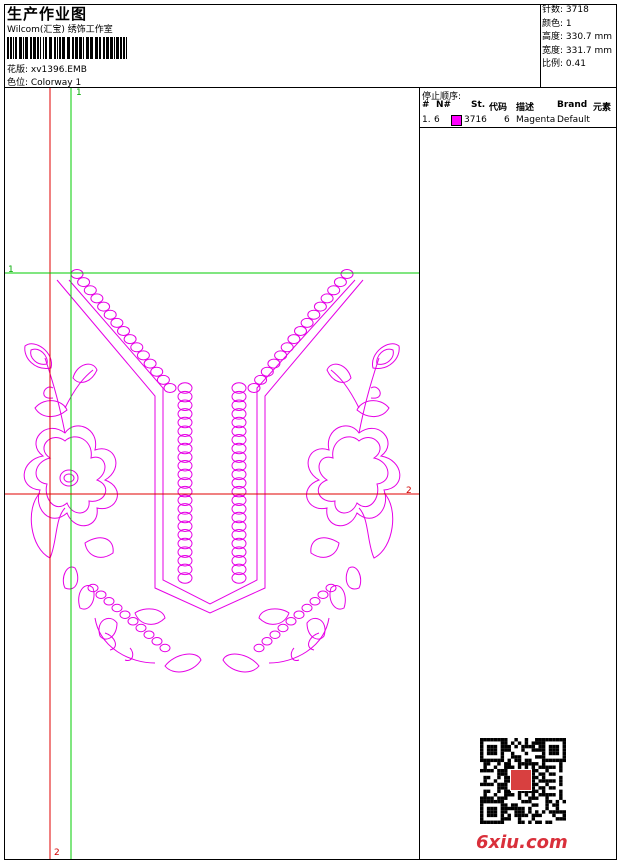 The width and height of the screenshot is (620, 860). What do you see at coordinates (521, 780) in the screenshot?
I see `seal-stamp-icon` at bounding box center [521, 780].